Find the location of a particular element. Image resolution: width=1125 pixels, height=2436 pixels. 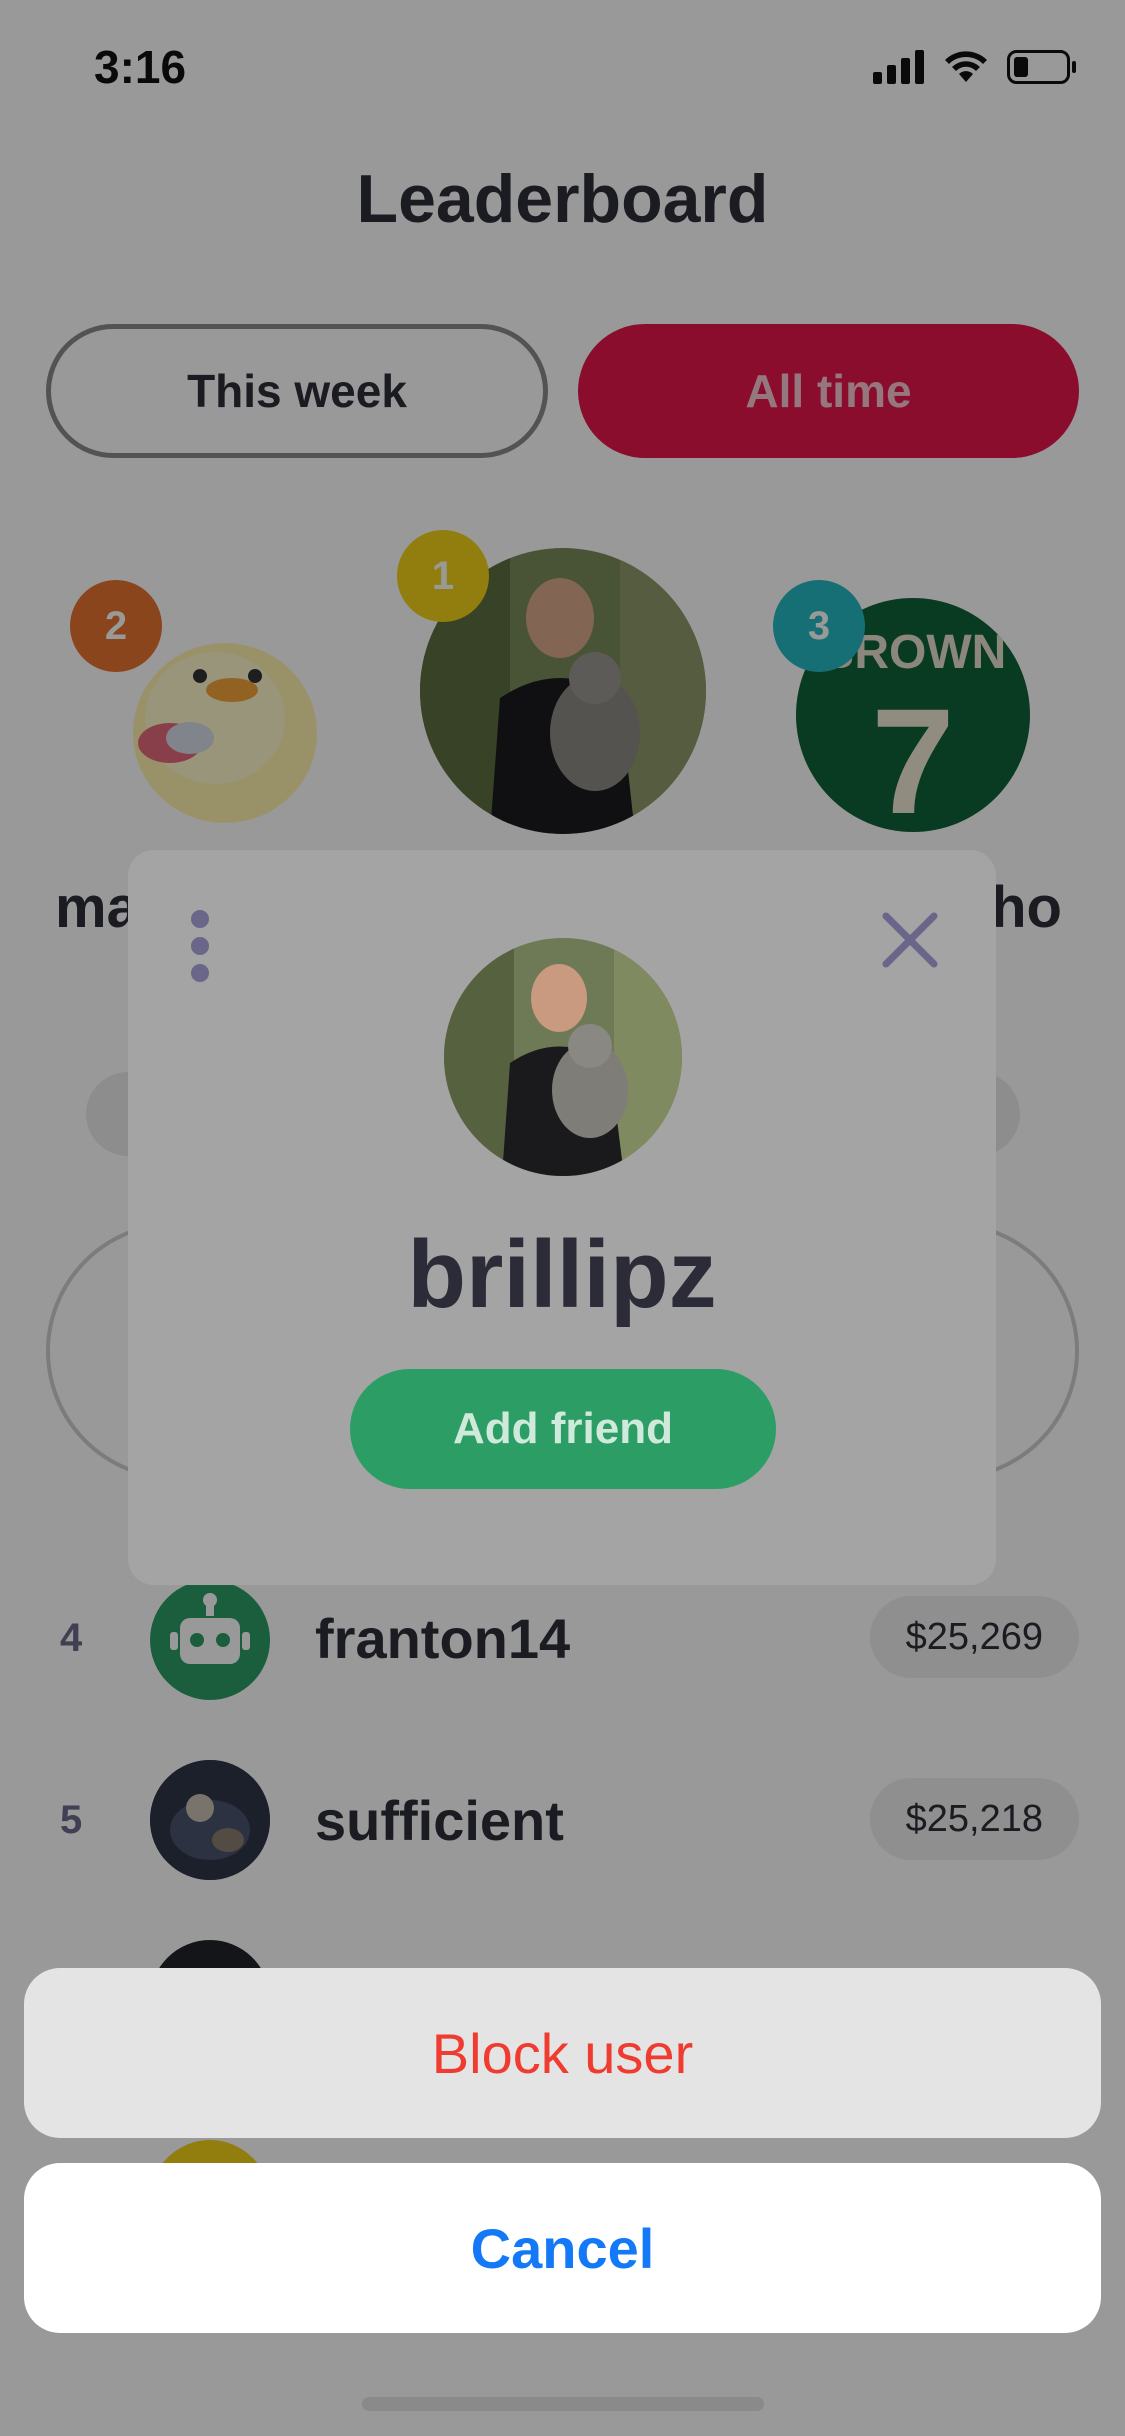

more-vertical-icon is located at coordinates (200, 946).